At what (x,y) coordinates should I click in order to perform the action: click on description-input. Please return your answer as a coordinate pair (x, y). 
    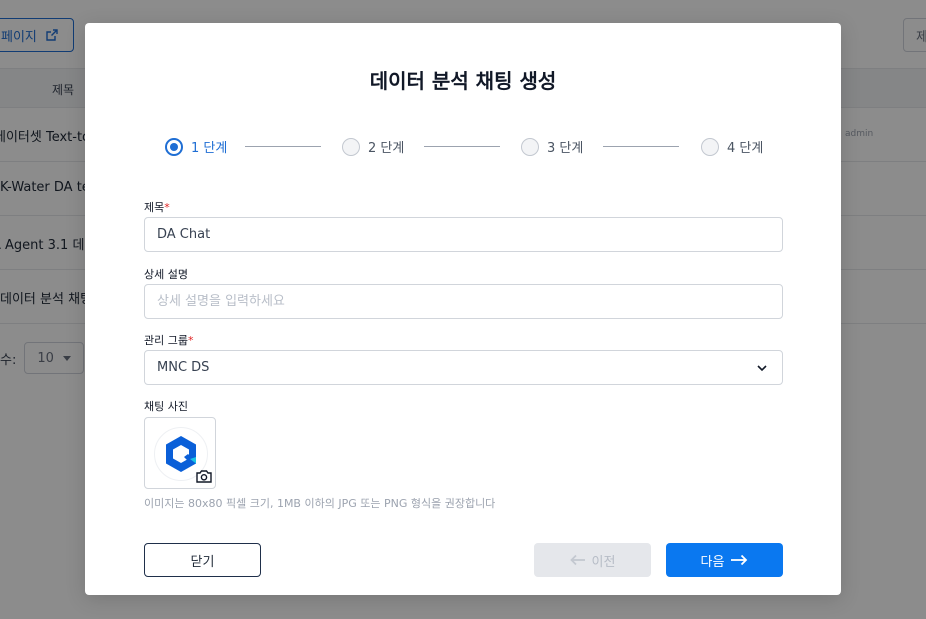
    Looking at the image, I should click on (463, 301).